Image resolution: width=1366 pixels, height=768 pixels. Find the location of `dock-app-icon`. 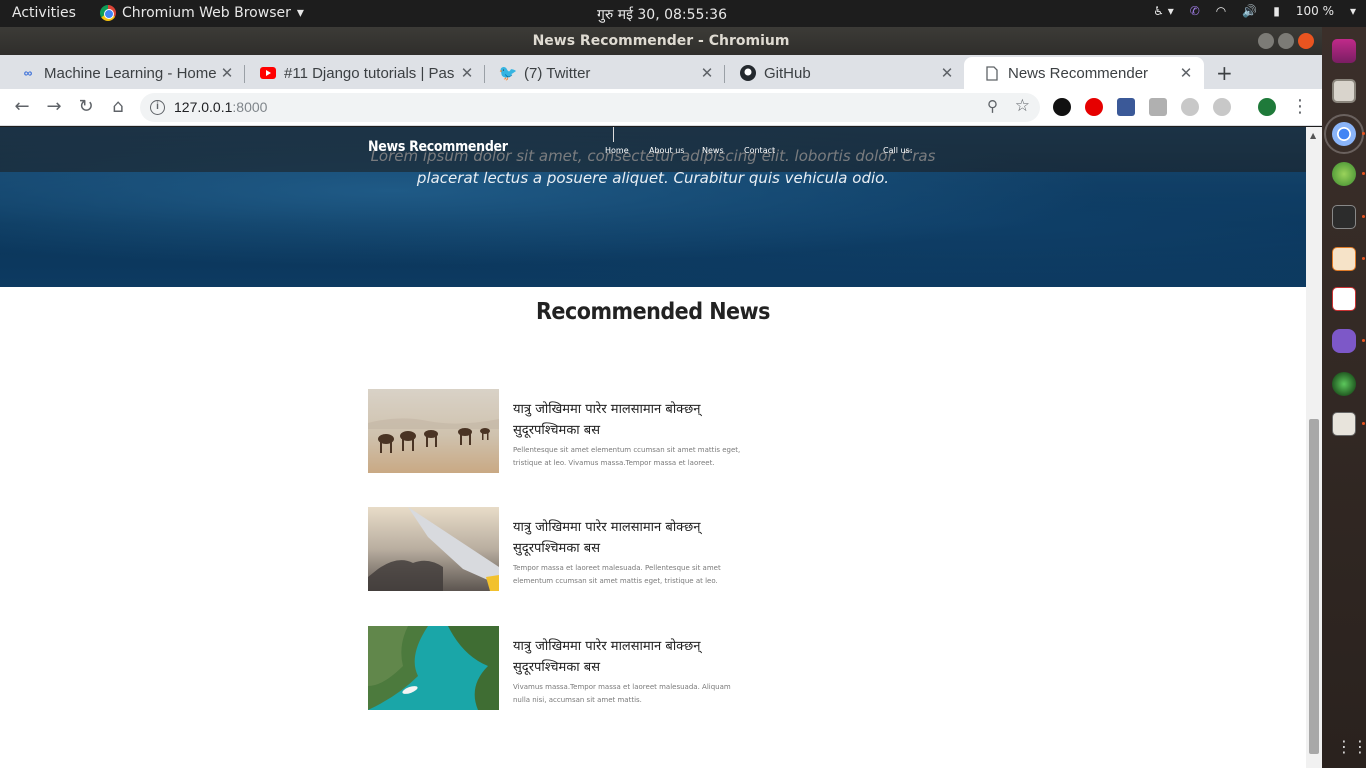

dock-app-icon is located at coordinates (1344, 51).